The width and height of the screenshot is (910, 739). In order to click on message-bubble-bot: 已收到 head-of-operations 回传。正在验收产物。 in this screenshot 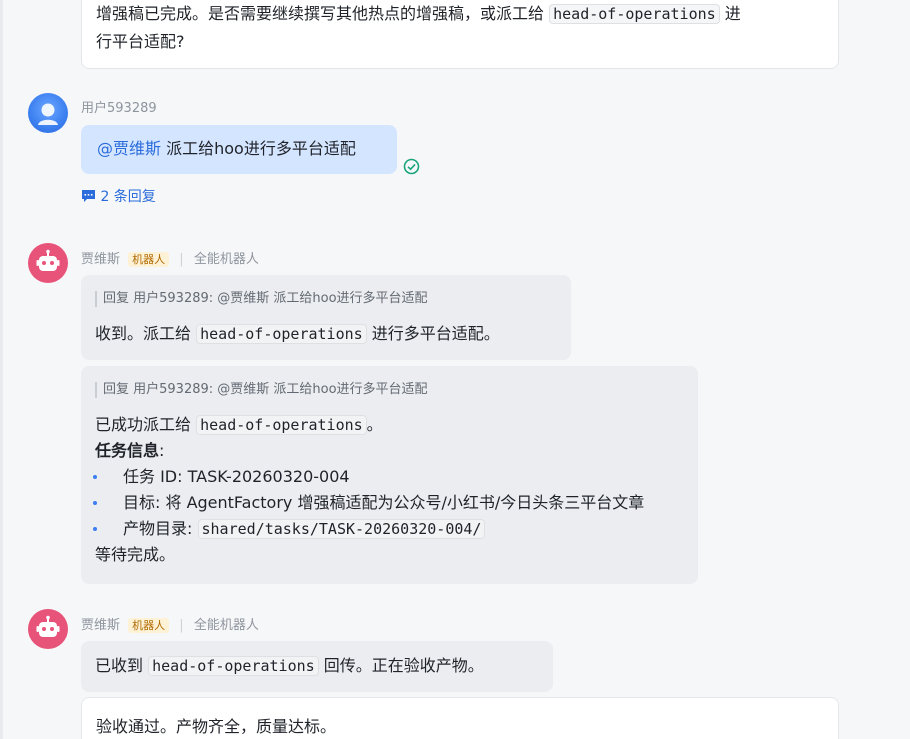, I will do `click(317, 666)`.